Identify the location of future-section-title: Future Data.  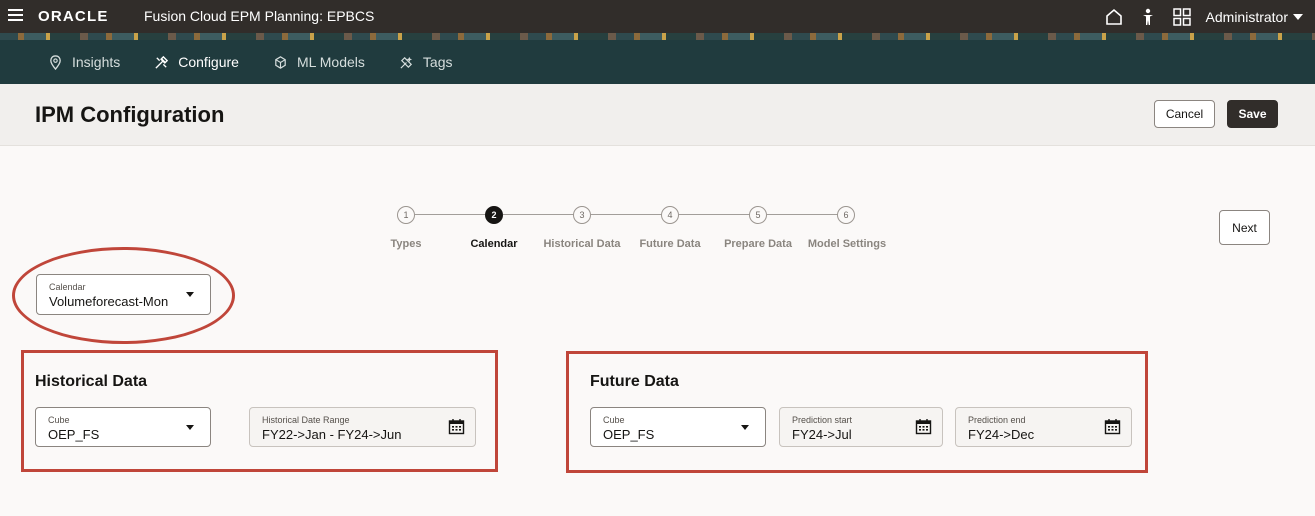
(634, 381).